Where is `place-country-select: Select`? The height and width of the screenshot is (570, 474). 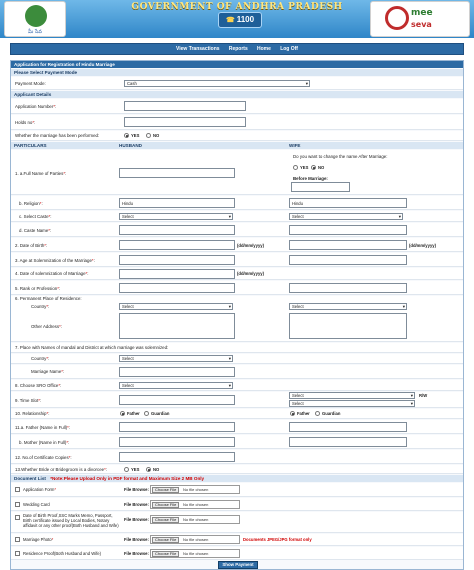 place-country-select: Select is located at coordinates (176, 358).